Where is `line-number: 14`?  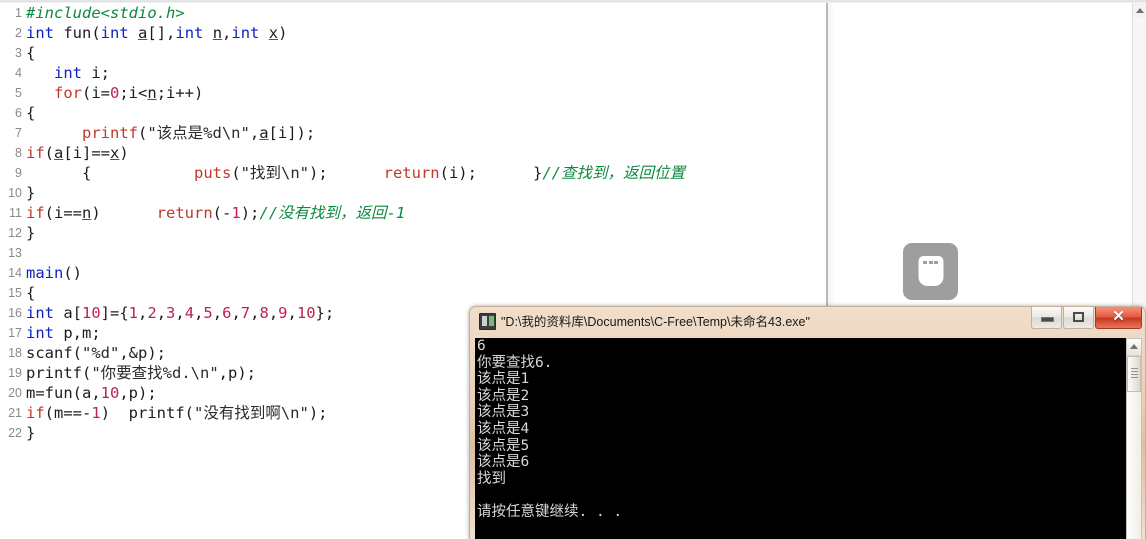
line-number: 14 is located at coordinates (15, 273).